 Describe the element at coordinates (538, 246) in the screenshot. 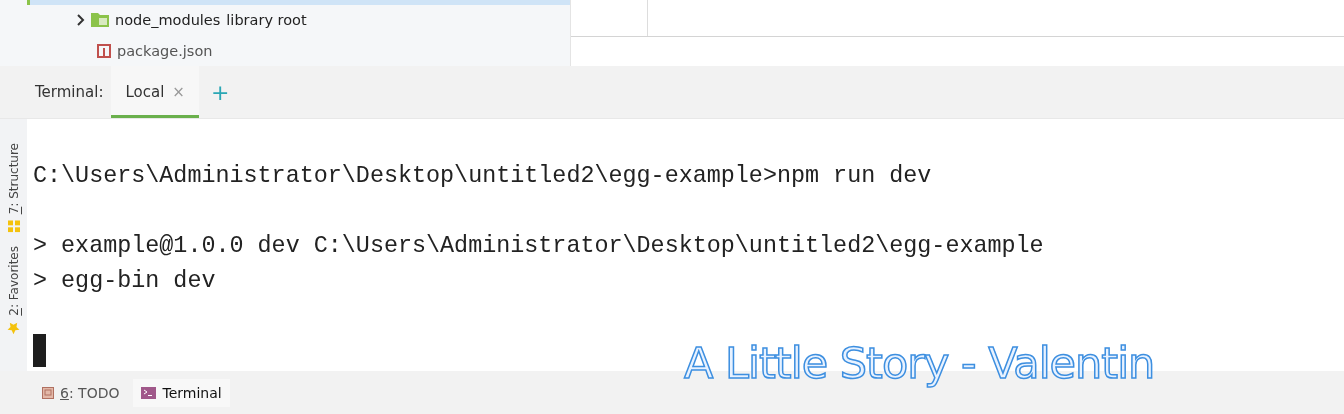

I see `terminal-line: > example@1.0.0 dev C:\Users\Administrator\Desktop\untitled2\egg-example` at that location.